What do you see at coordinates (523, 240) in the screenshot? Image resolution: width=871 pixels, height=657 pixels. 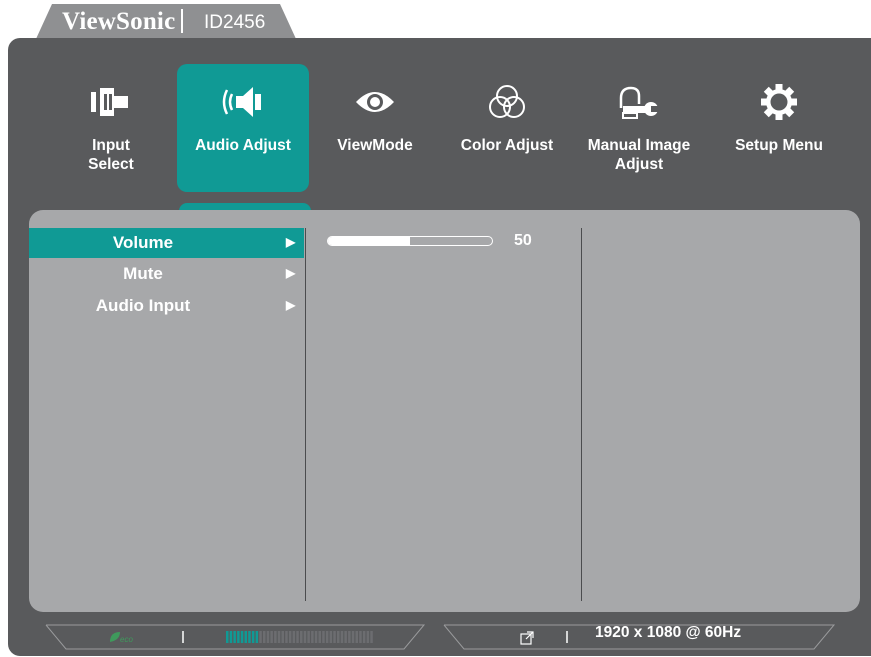 I see `volume-value: 50` at bounding box center [523, 240].